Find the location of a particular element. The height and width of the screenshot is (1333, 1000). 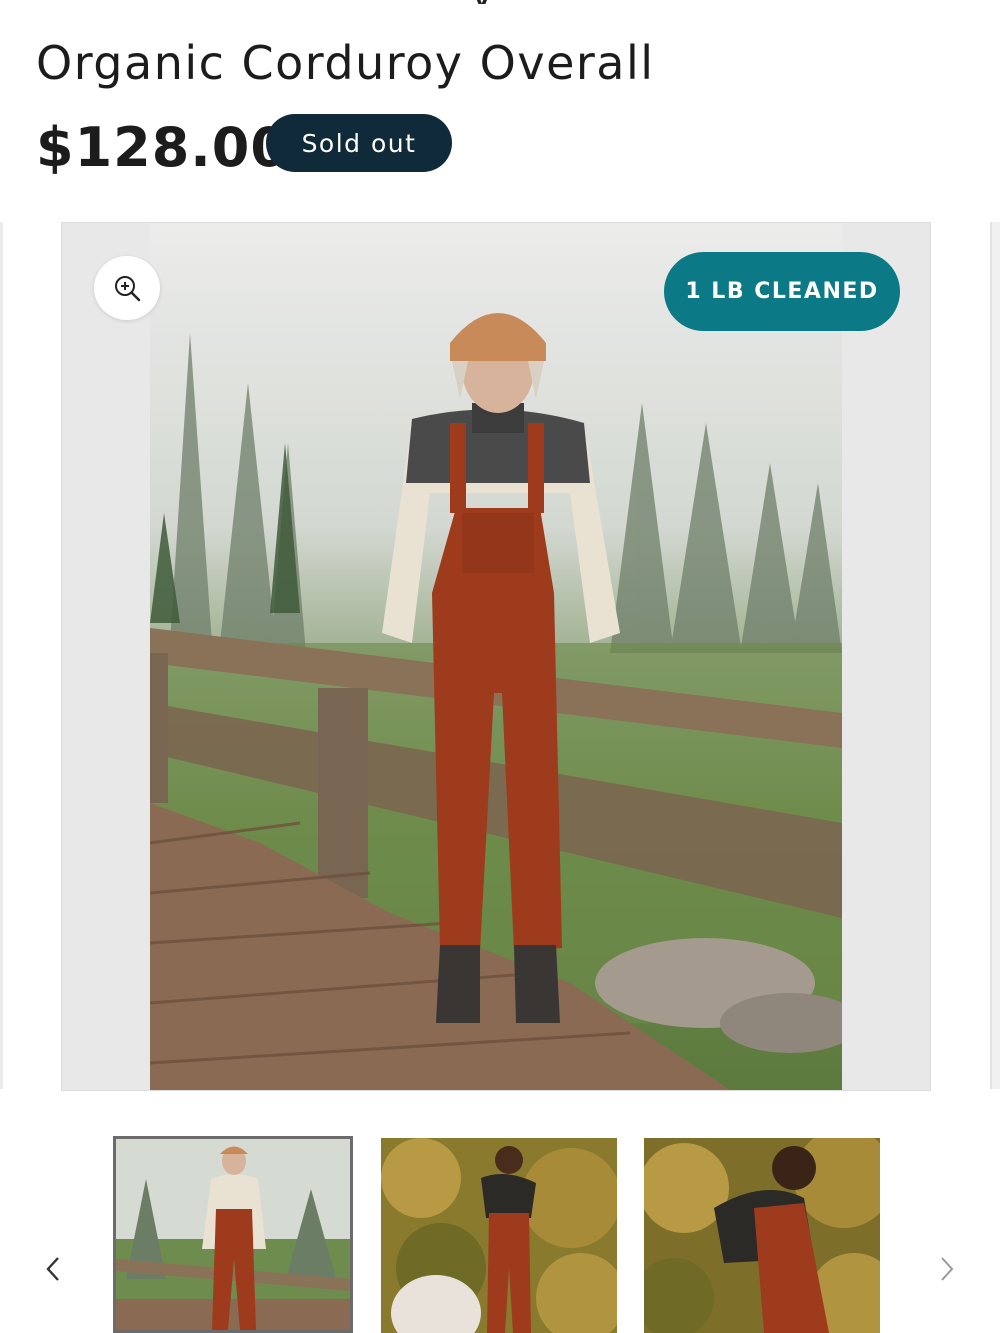

chevron-right-icon is located at coordinates (947, 1269).